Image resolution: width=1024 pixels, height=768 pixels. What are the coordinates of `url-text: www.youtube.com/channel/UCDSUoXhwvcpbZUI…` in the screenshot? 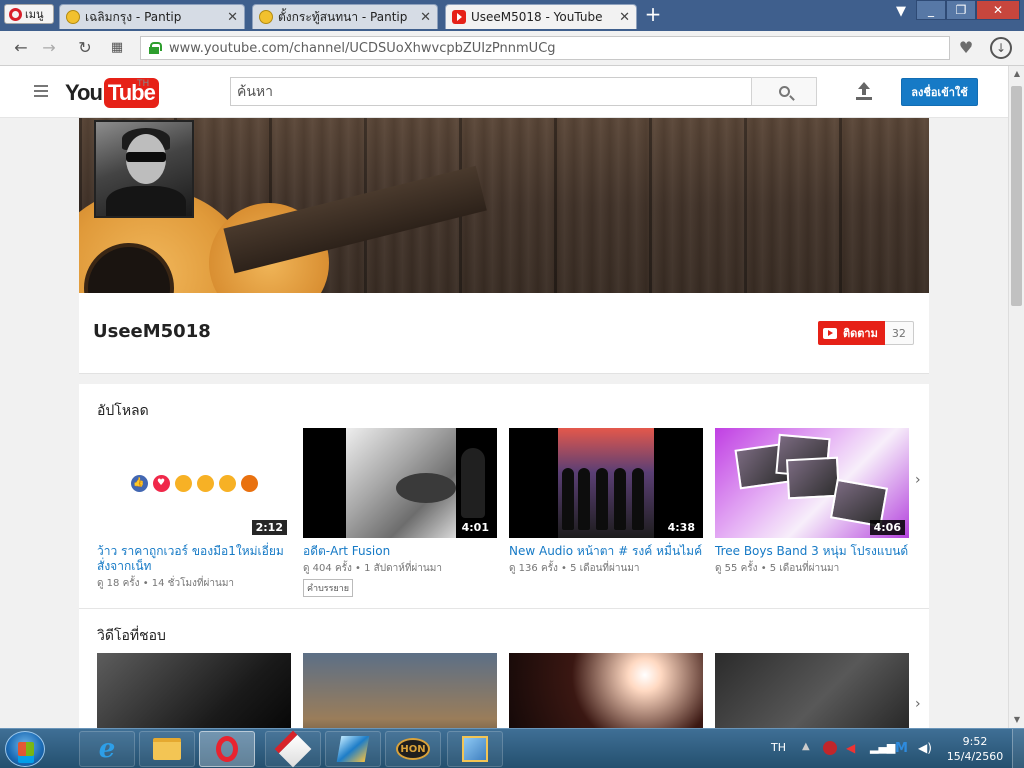 It's located at (362, 48).